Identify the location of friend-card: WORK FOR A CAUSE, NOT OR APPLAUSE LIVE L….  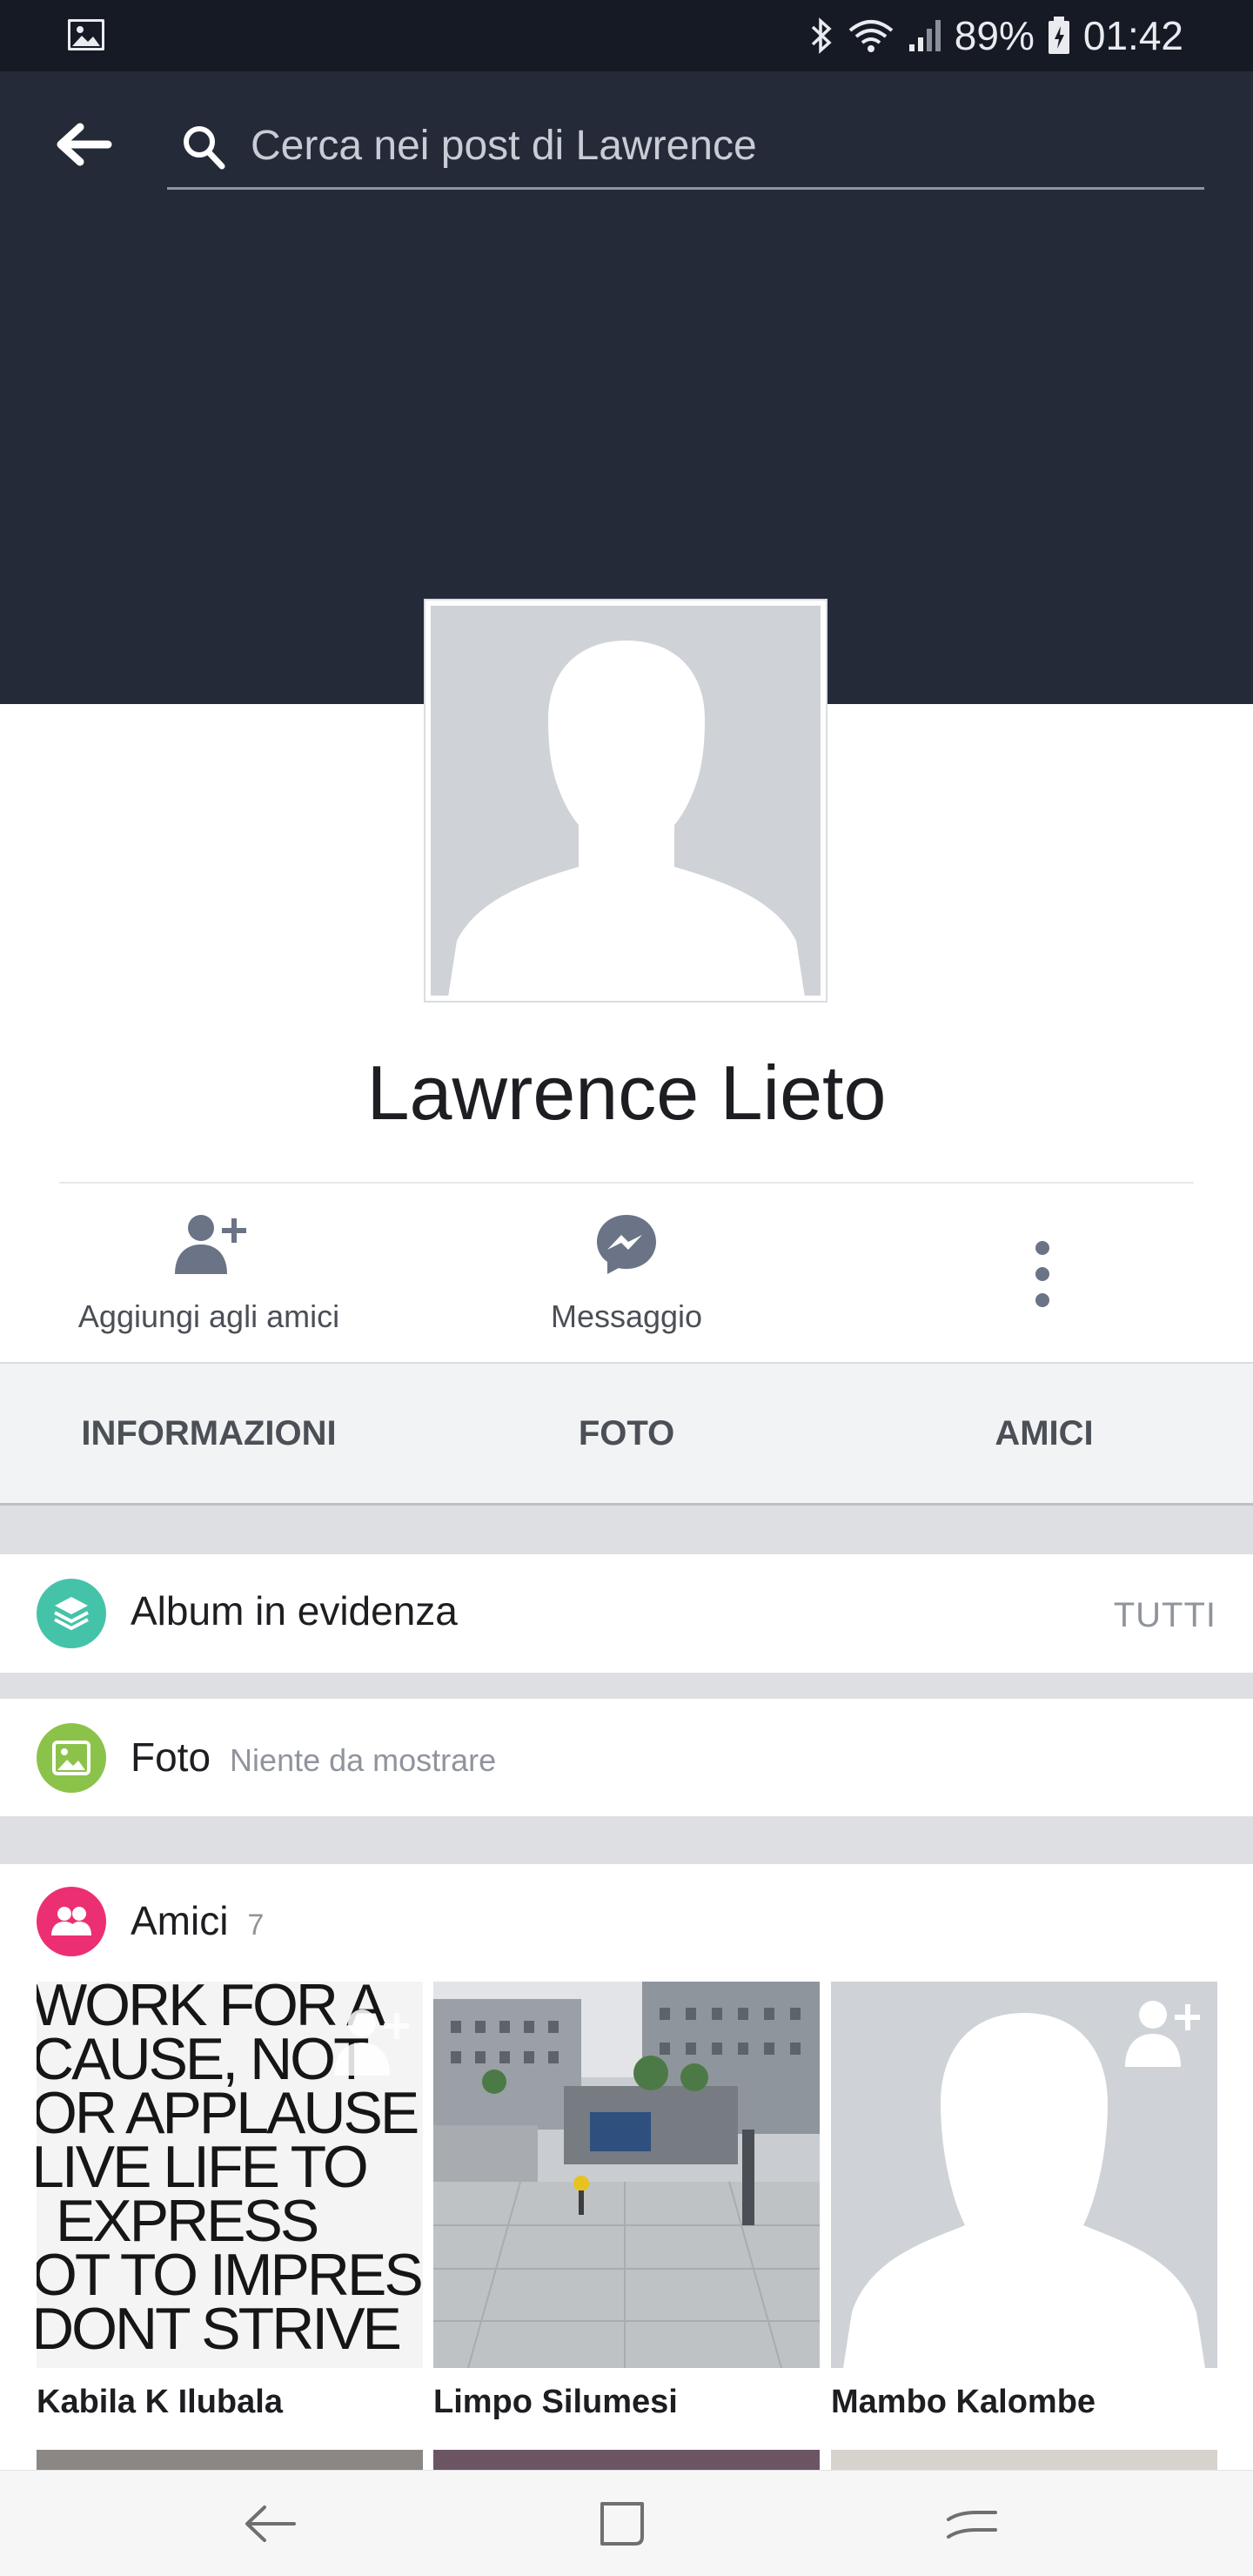
(230, 2201).